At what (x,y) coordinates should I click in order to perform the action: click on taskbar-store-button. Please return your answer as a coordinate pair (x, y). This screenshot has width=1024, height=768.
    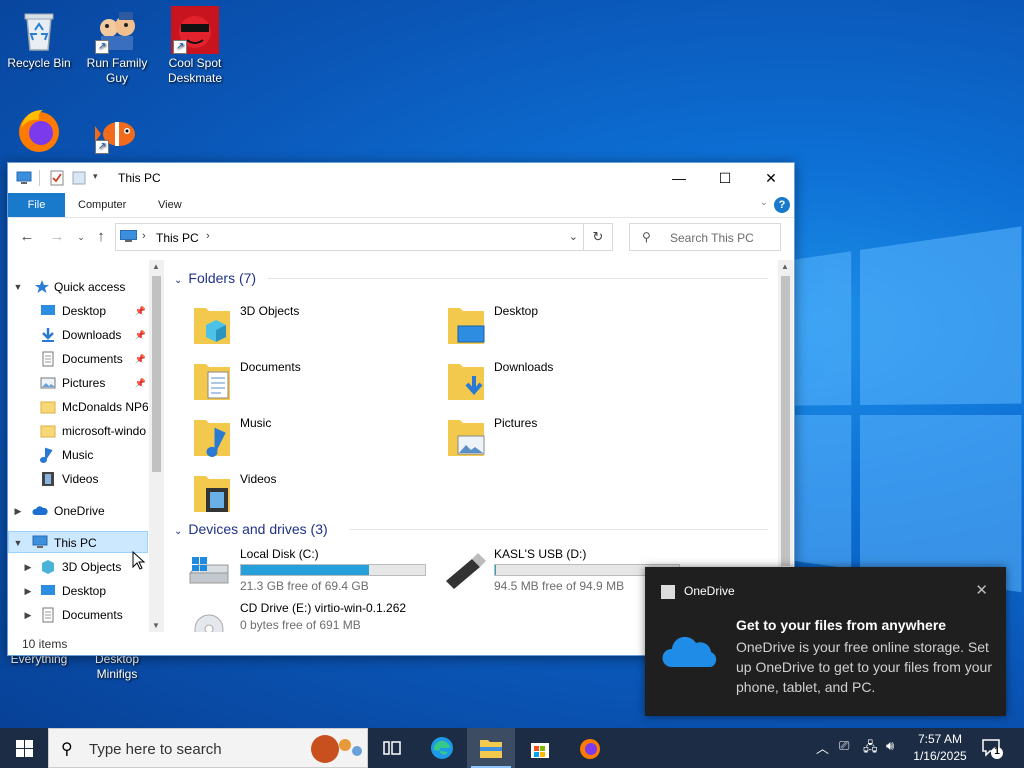
    Looking at the image, I should click on (540, 748).